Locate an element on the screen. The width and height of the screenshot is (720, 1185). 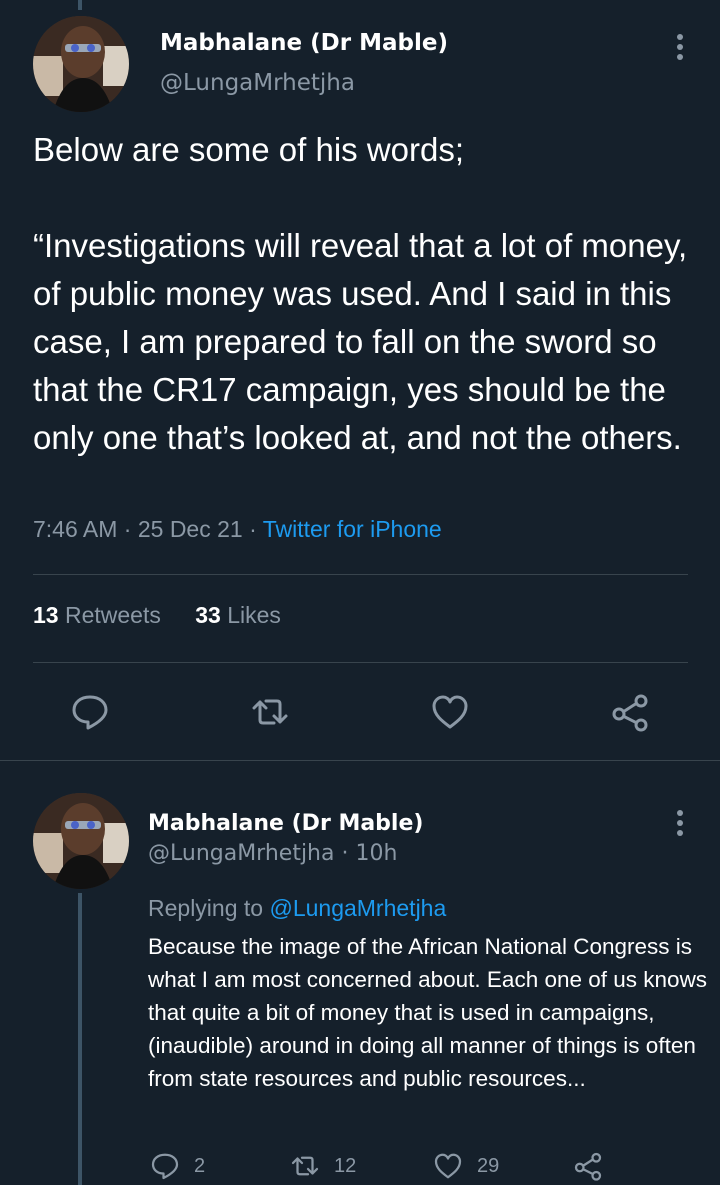
tweet-source-link: Twitter for iPhone is located at coordinates (352, 529).